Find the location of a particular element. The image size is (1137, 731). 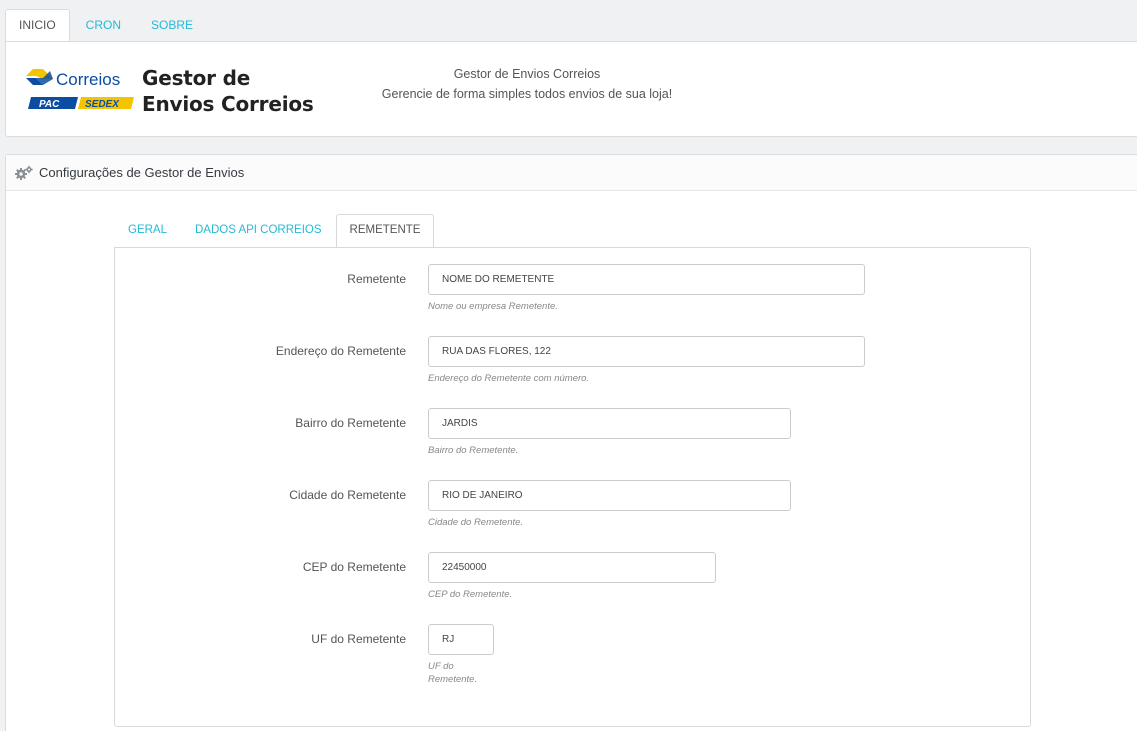

logo-title: Gestor de Envios Correios is located at coordinates (228, 91).